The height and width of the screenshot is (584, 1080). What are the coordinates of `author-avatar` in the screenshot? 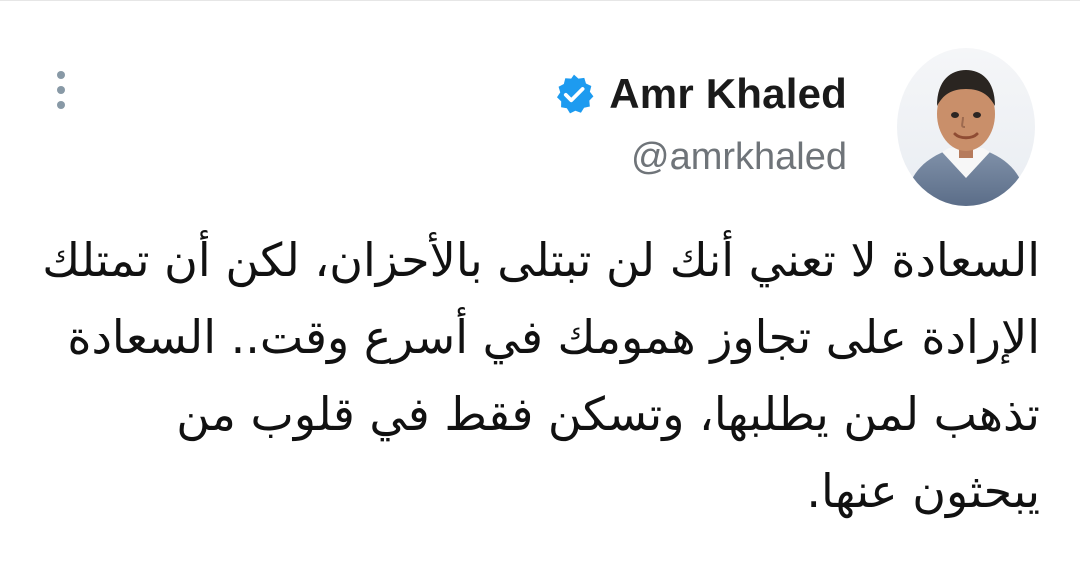 It's located at (966, 127).